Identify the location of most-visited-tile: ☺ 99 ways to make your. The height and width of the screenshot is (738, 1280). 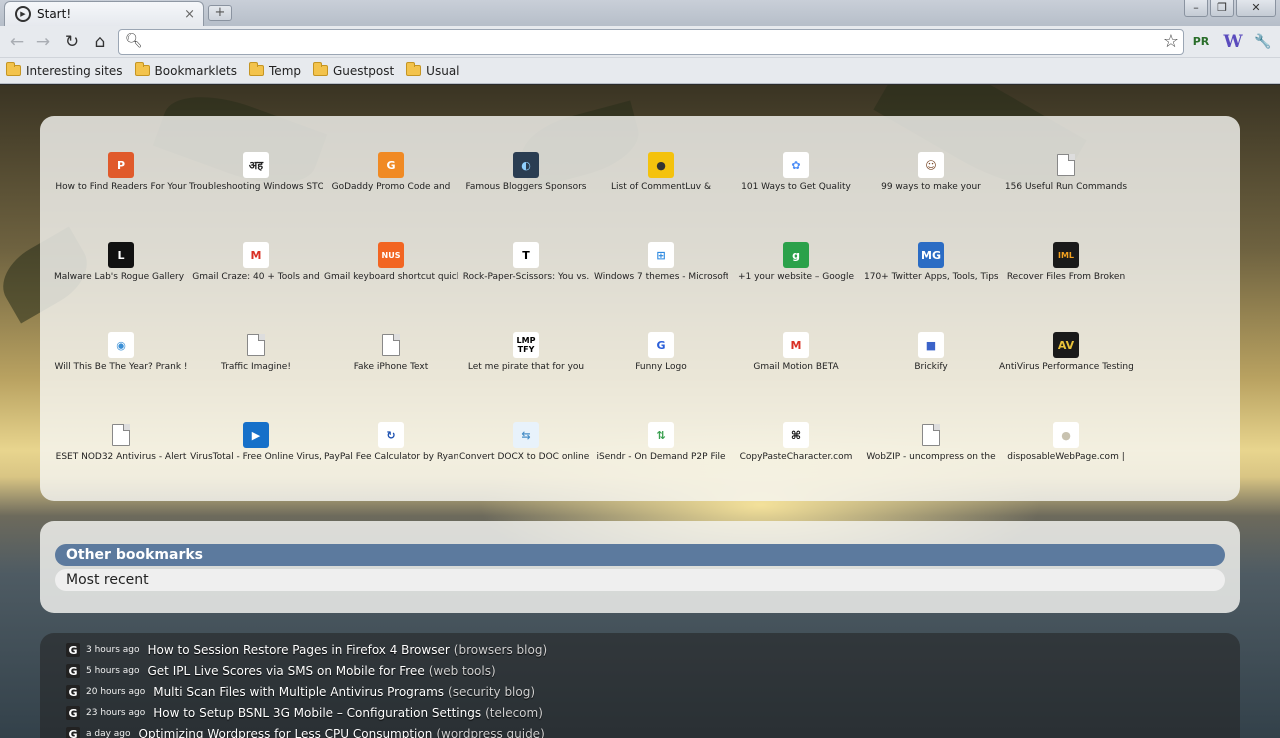
(931, 182).